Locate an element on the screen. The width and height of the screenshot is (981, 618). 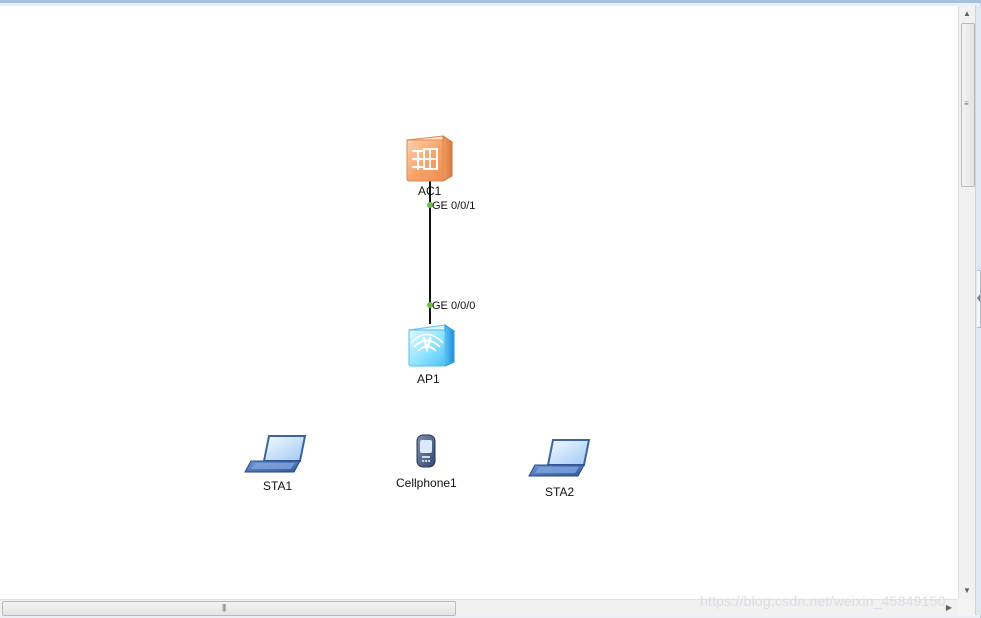
right-edge-handle is located at coordinates (978, 310).